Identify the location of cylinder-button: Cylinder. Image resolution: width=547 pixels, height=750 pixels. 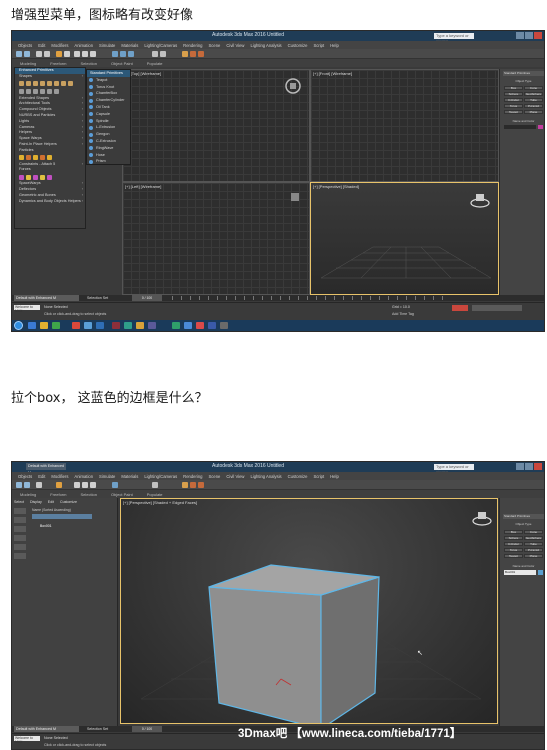
(513, 100).